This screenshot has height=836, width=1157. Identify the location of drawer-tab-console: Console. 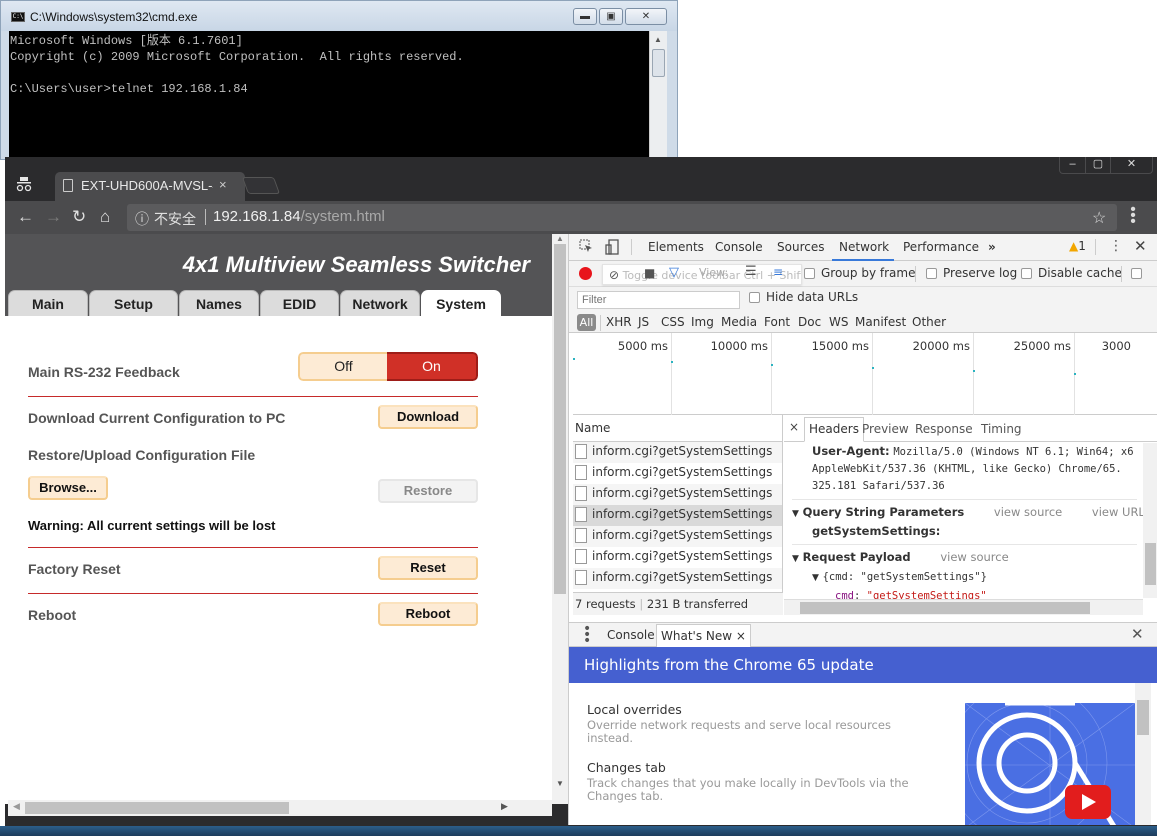
(631, 635).